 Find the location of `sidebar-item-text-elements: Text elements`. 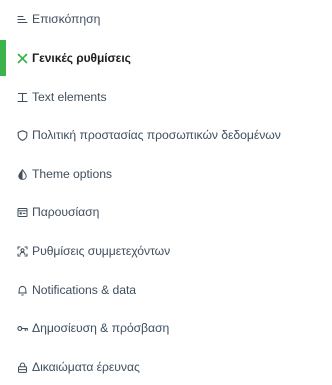

sidebar-item-text-elements: Text elements is located at coordinates (166, 97).